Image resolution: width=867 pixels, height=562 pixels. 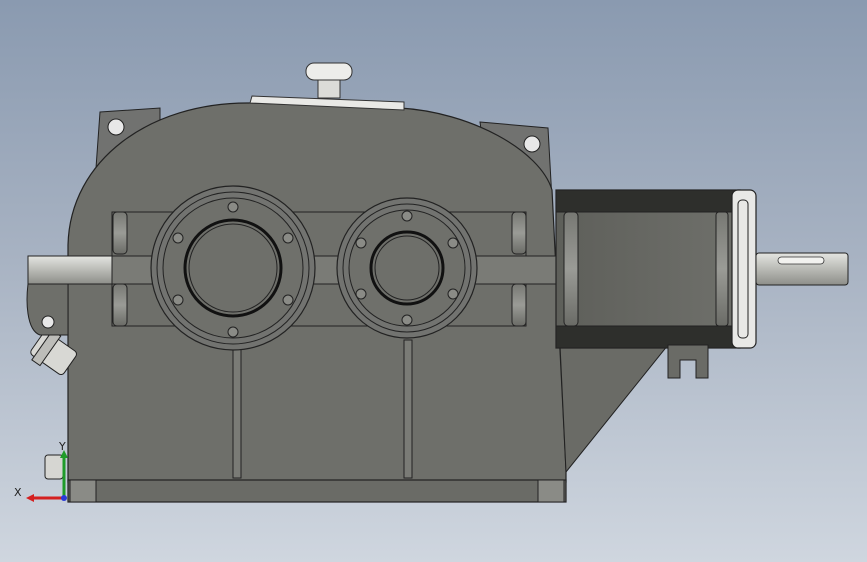 I want to click on z-axis-dot, so click(x=64, y=498).